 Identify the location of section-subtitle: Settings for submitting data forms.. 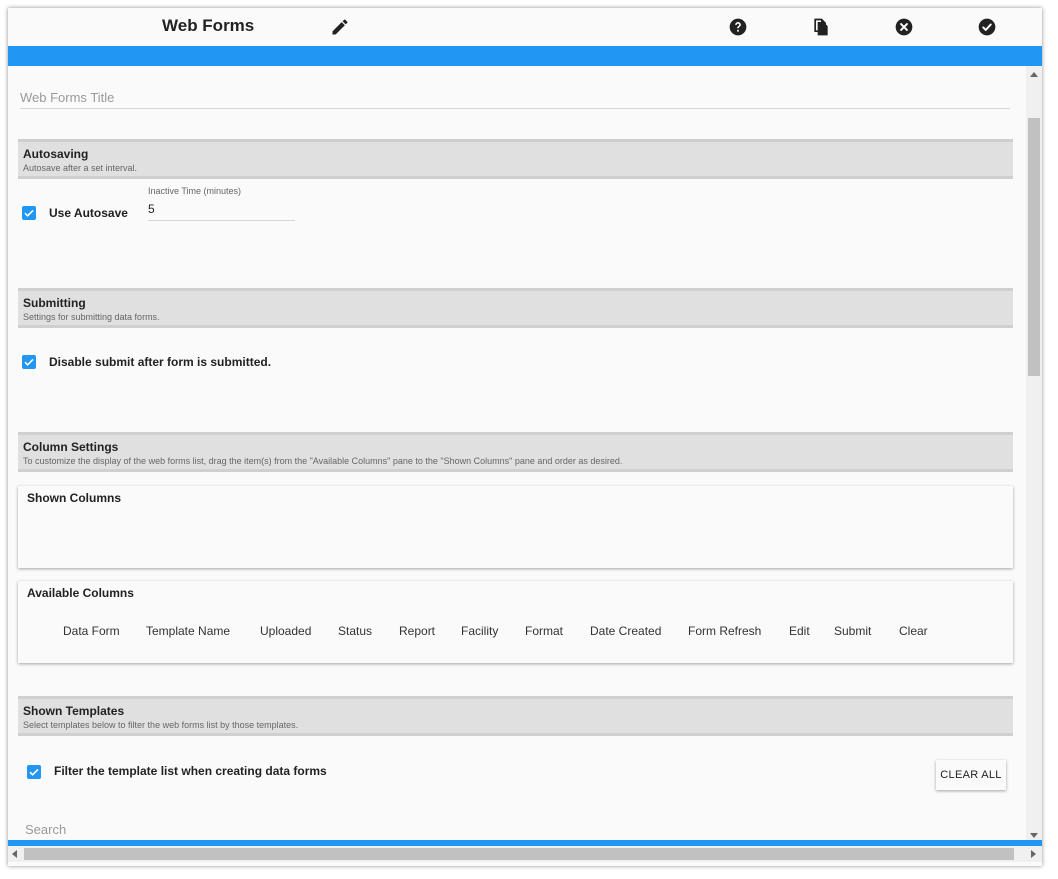
(91, 317).